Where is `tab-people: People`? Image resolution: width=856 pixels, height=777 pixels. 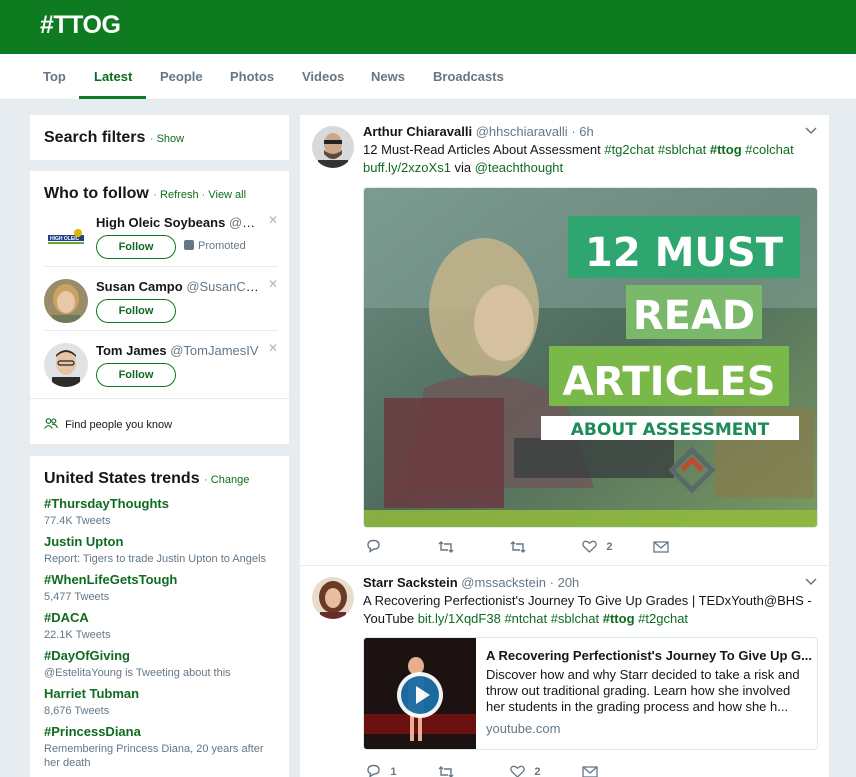
tab-people: People is located at coordinates (181, 76).